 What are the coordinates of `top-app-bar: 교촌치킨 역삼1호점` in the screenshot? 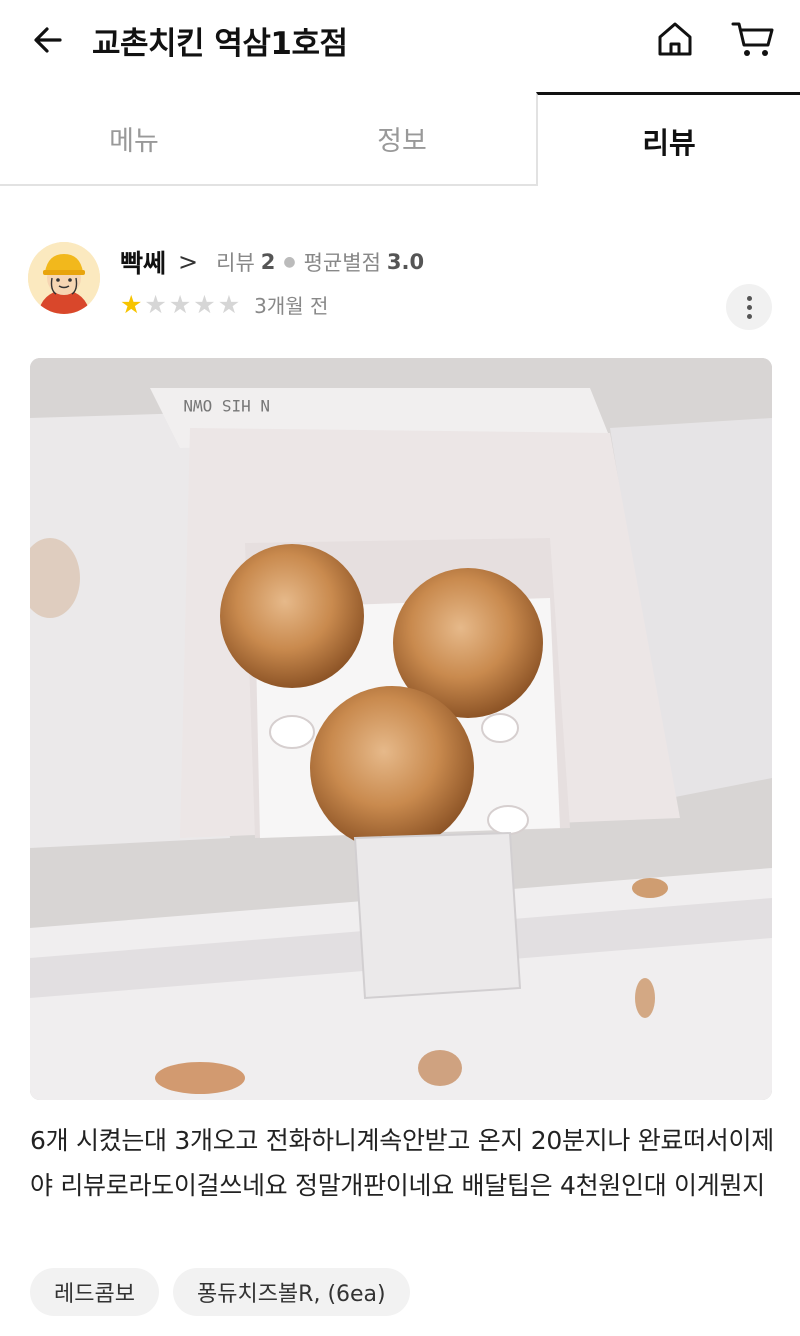 It's located at (400, 40).